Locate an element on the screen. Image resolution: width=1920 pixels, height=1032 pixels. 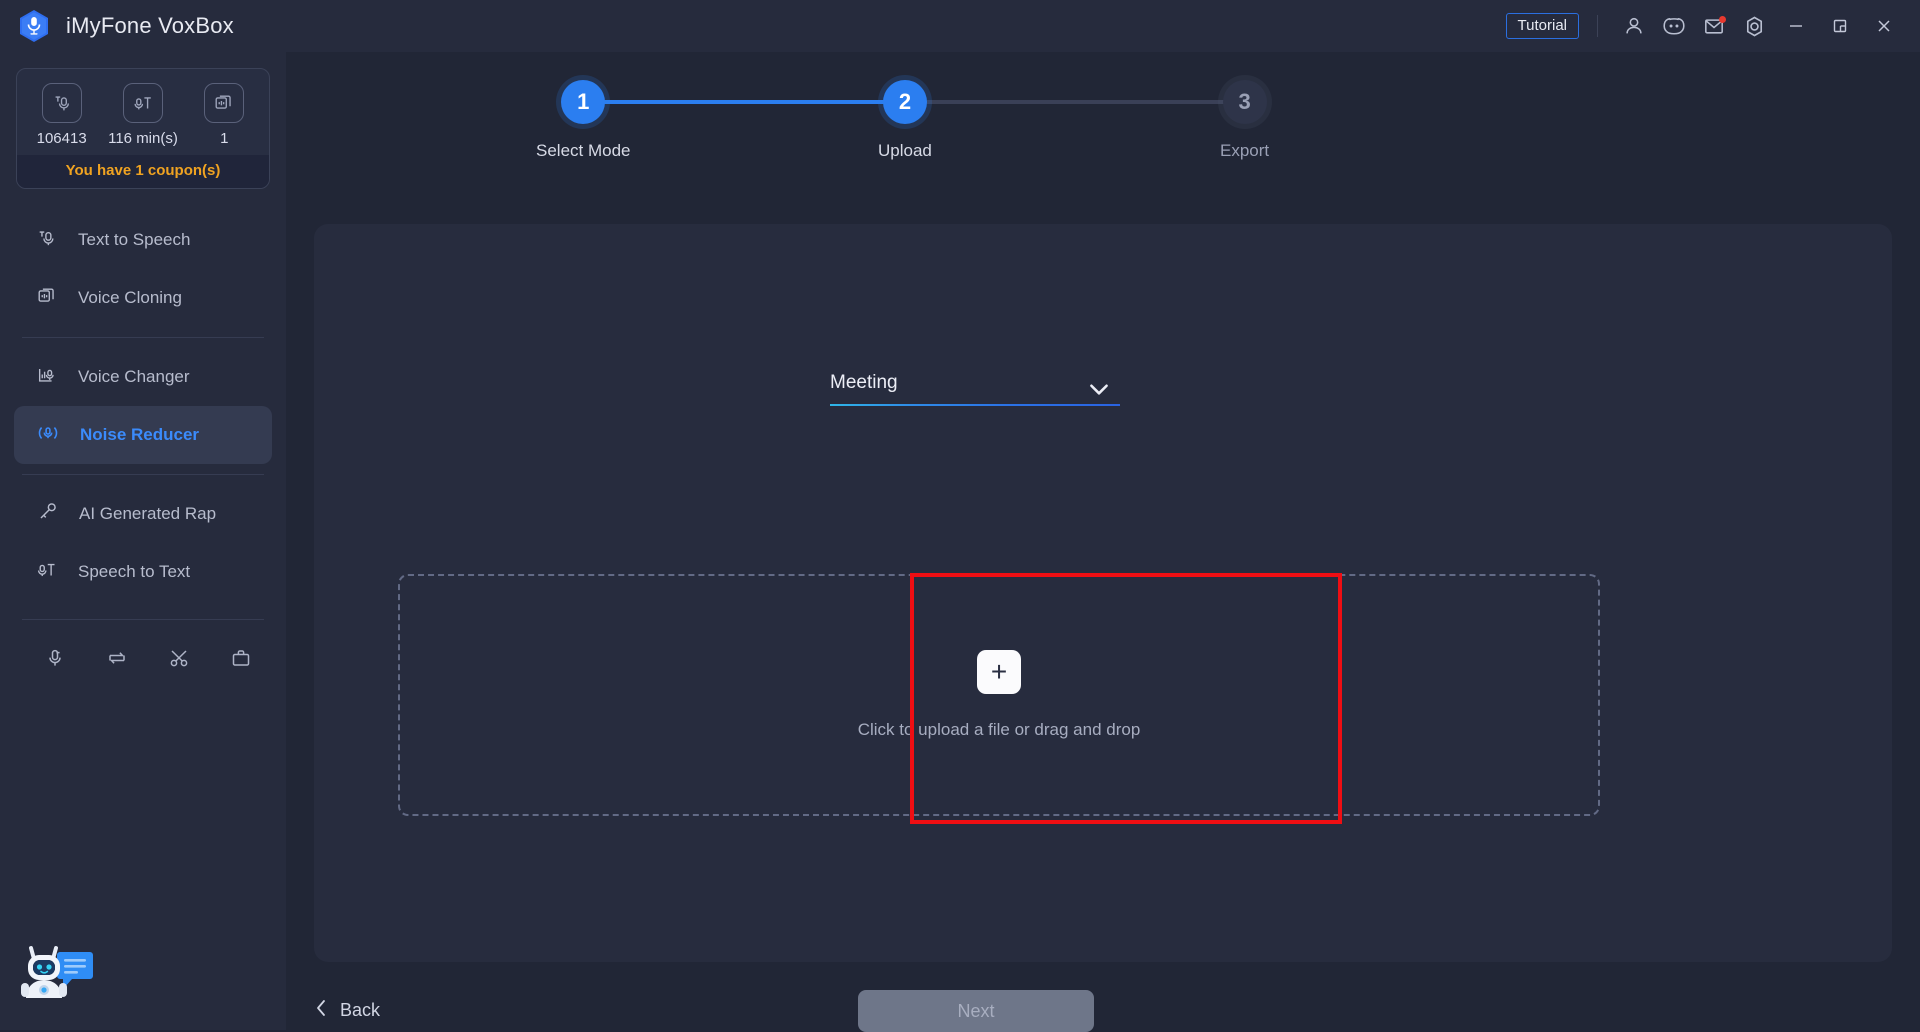
step-number: 1 is located at coordinates (583, 102).